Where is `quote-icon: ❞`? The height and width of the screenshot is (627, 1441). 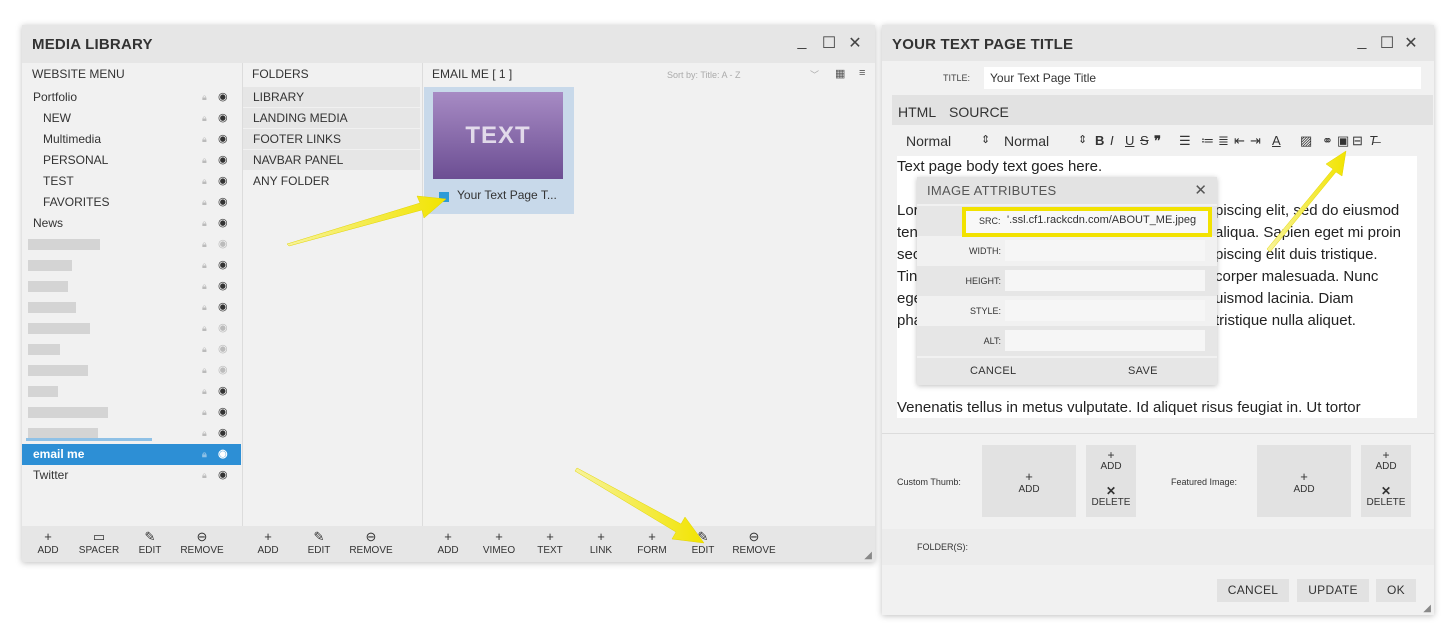 quote-icon: ❞ is located at coordinates (1157, 141).